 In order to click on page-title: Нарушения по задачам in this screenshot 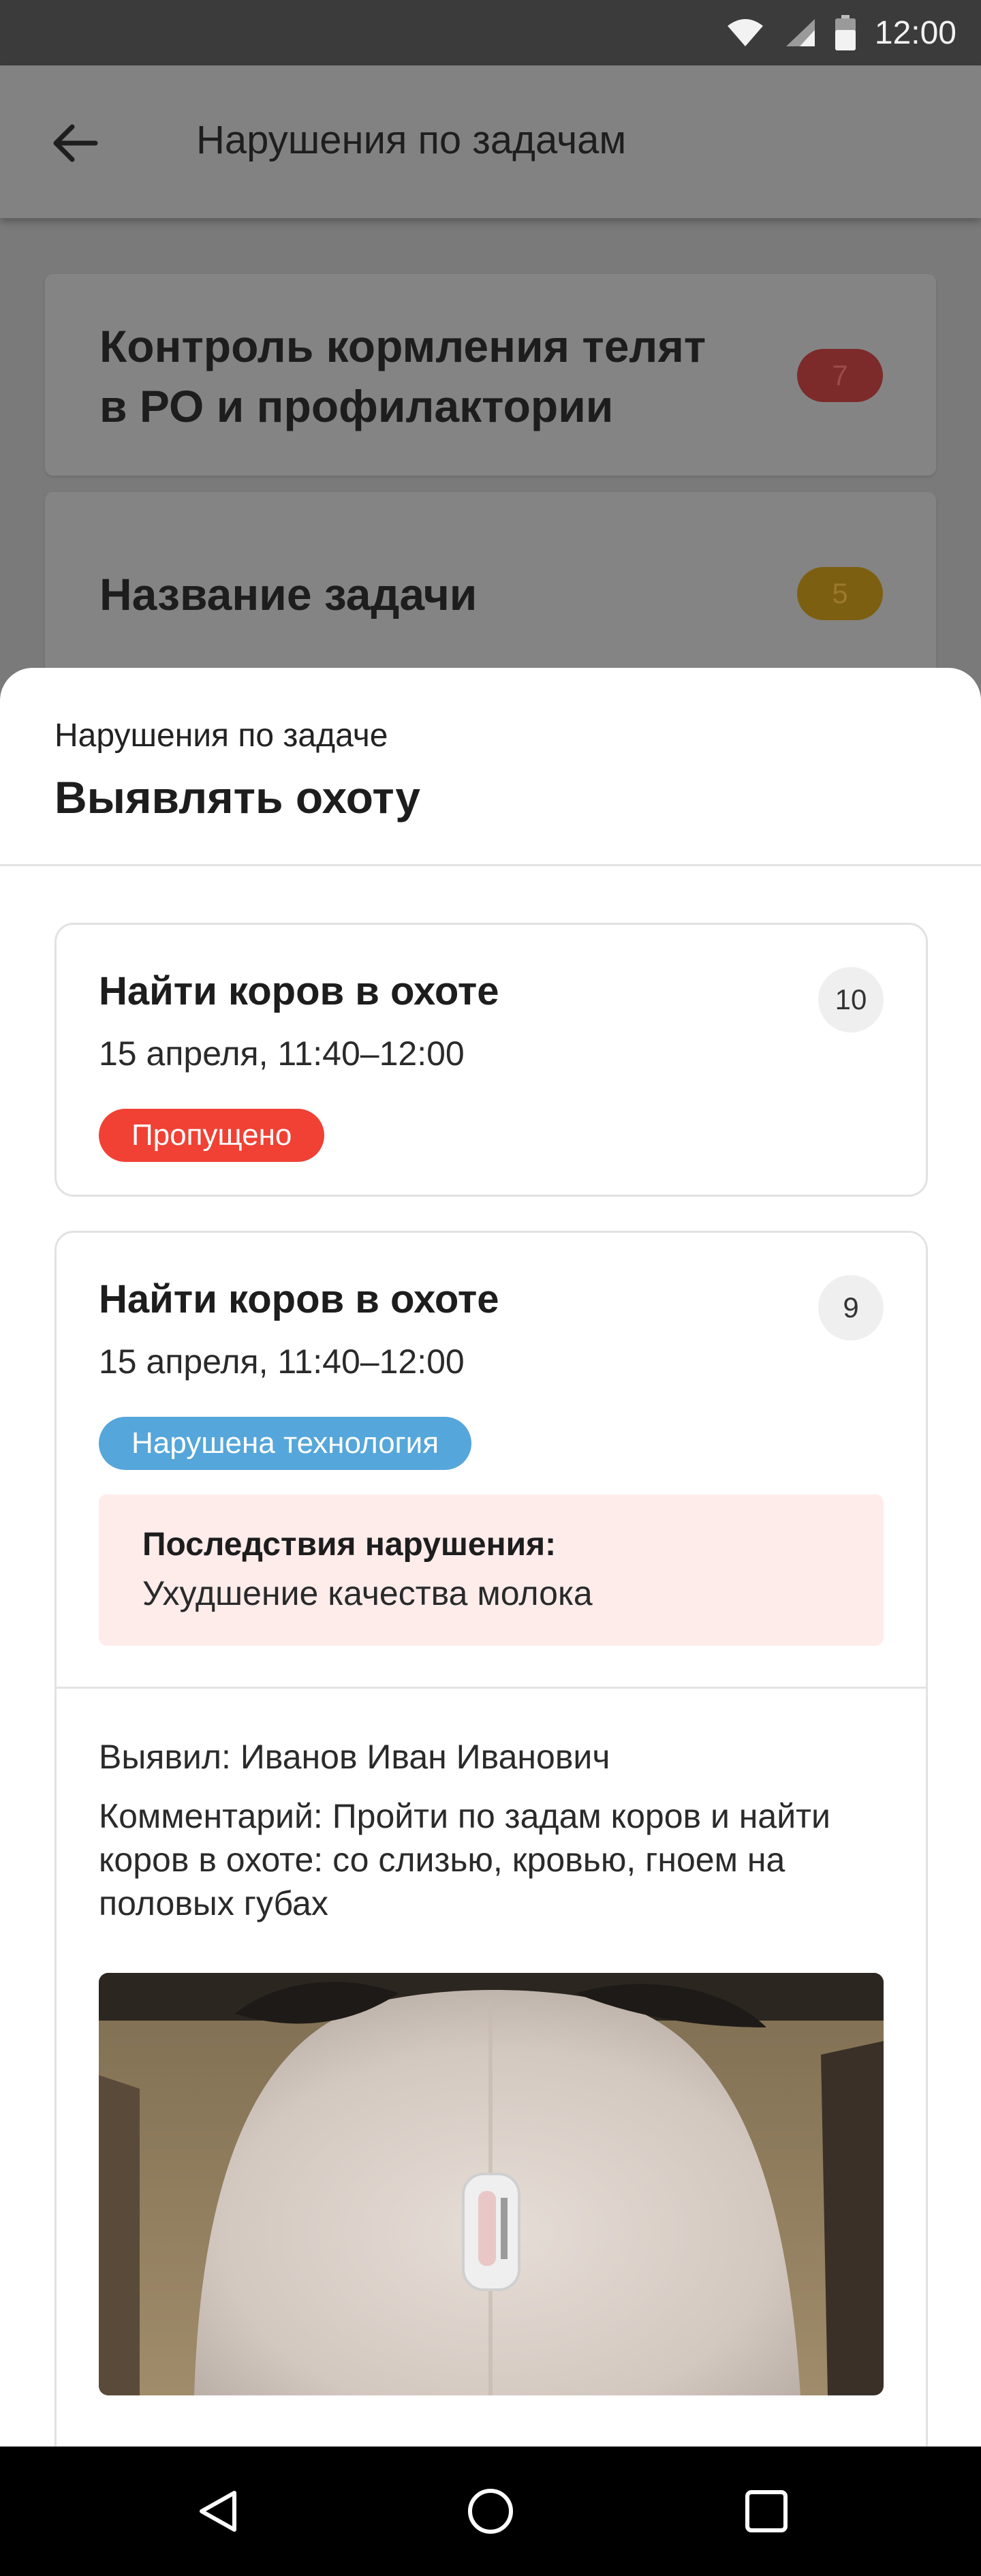, I will do `click(412, 140)`.